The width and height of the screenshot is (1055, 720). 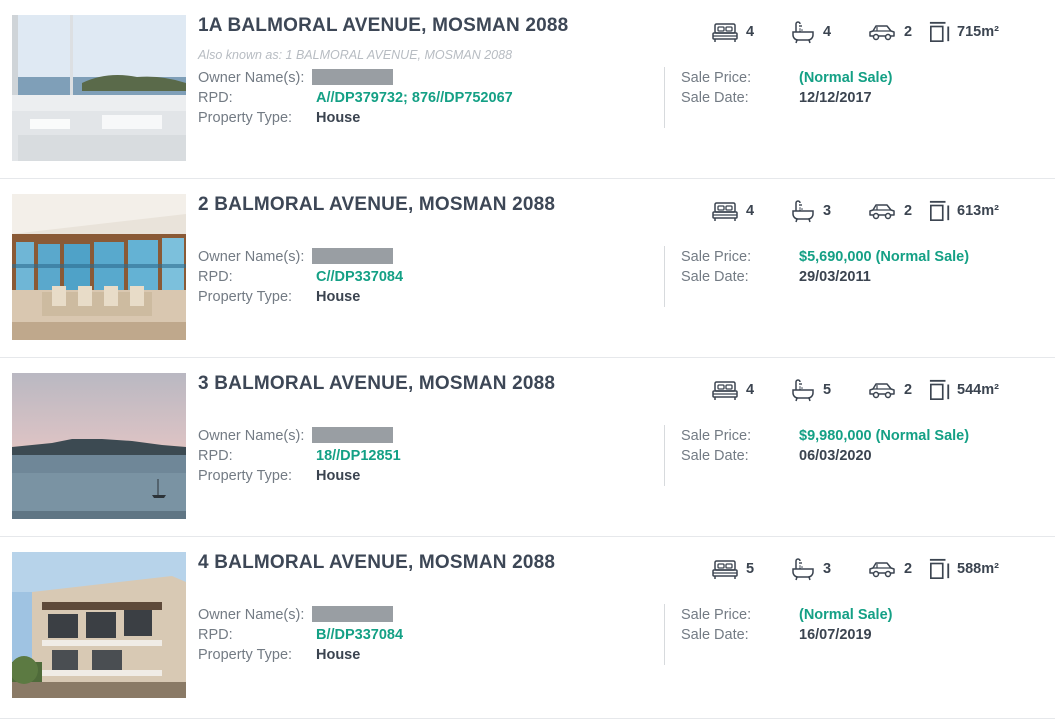 I want to click on property-address: 1A BALMORAL AVENUE, MOSMAN 2088, so click(x=383, y=26).